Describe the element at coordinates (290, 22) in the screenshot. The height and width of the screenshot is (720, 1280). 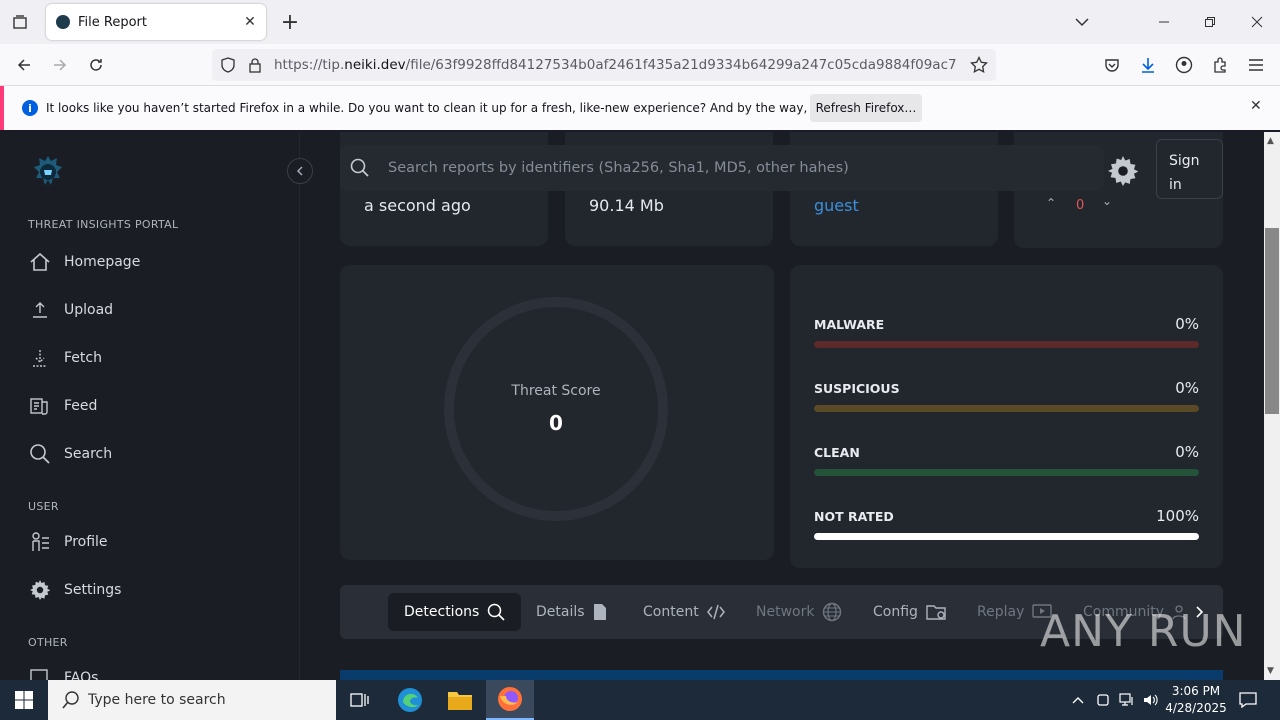
I see `new-tab-icon: +` at that location.